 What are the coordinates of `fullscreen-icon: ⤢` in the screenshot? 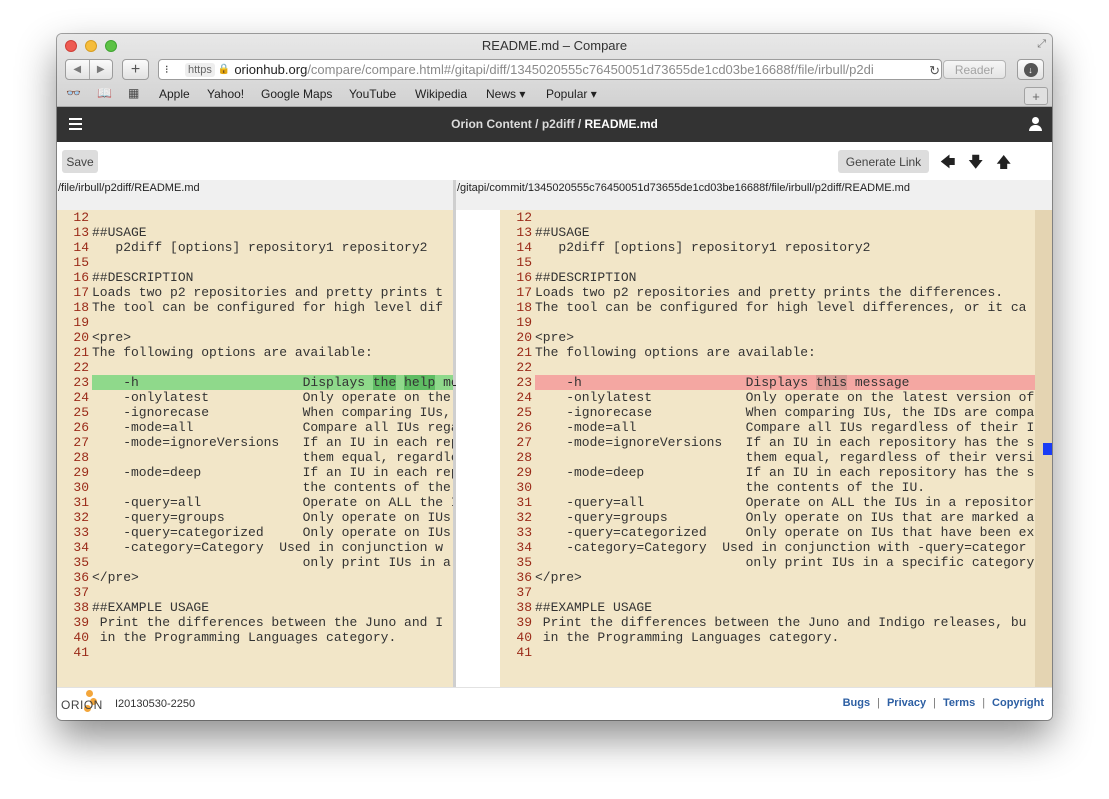 It's located at (1041, 44).